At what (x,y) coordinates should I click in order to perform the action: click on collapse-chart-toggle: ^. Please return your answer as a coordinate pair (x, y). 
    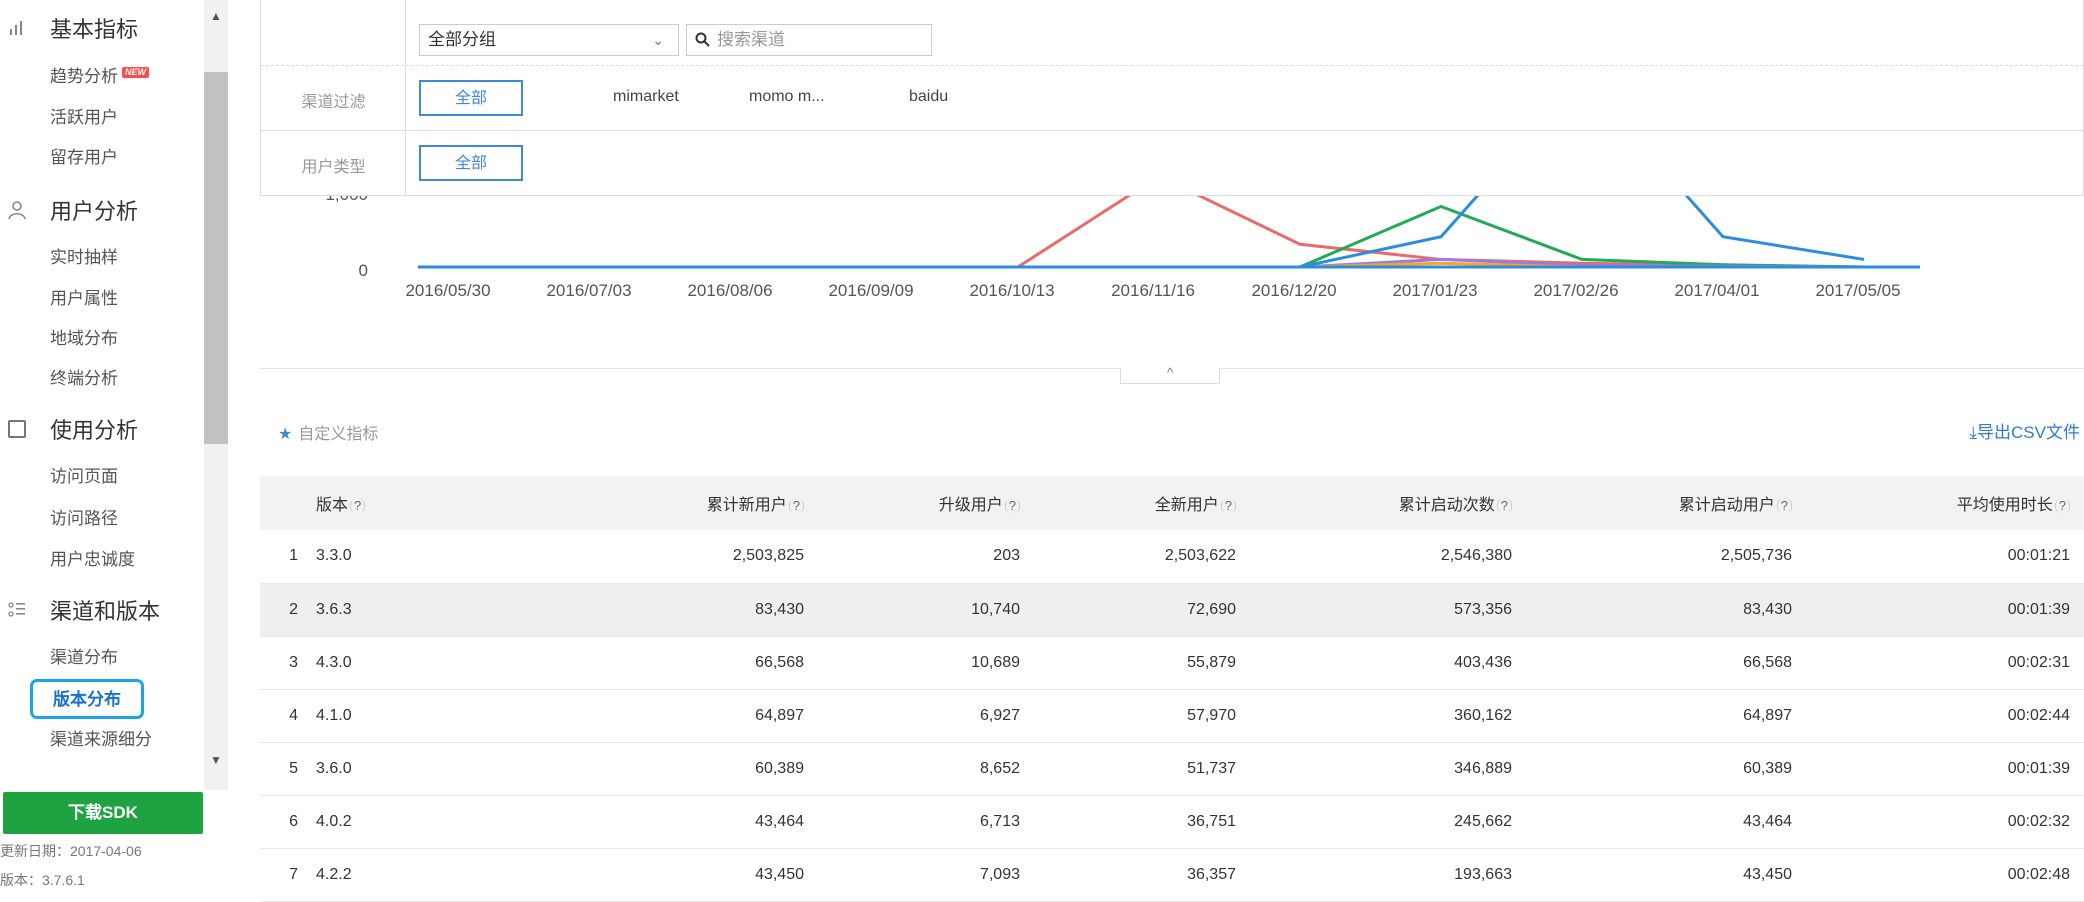
    Looking at the image, I should click on (1170, 375).